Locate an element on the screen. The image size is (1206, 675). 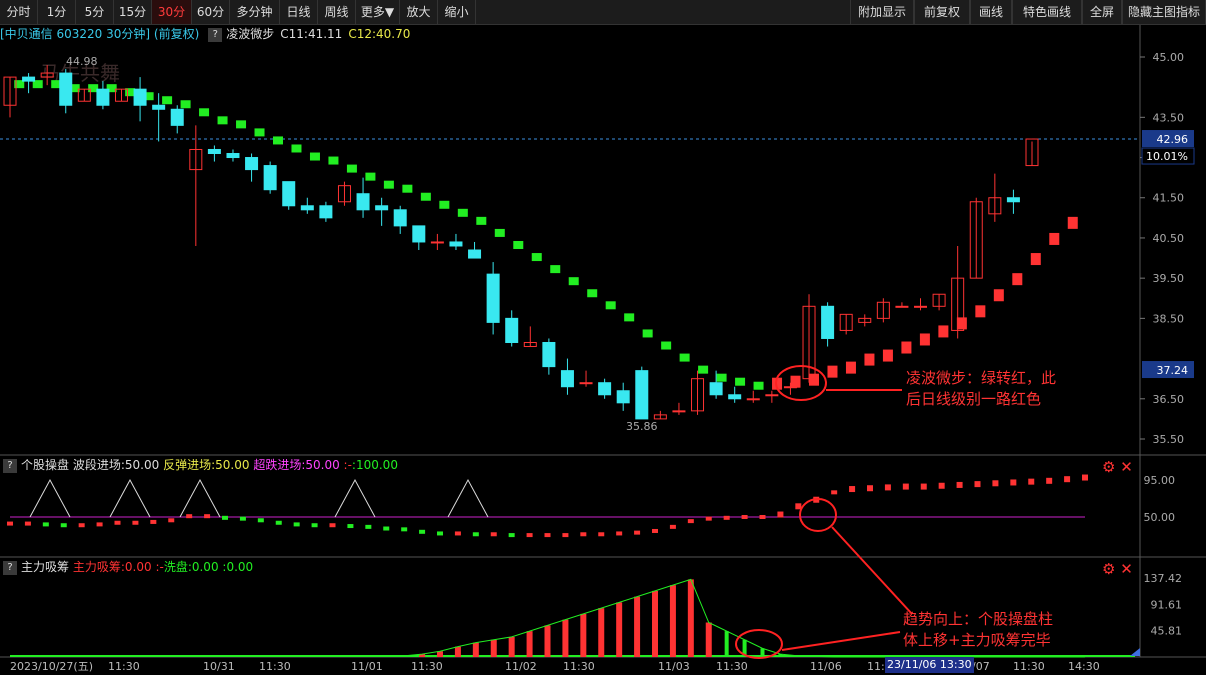
y-tick-label: 43.50 is located at coordinates (1169, 117).